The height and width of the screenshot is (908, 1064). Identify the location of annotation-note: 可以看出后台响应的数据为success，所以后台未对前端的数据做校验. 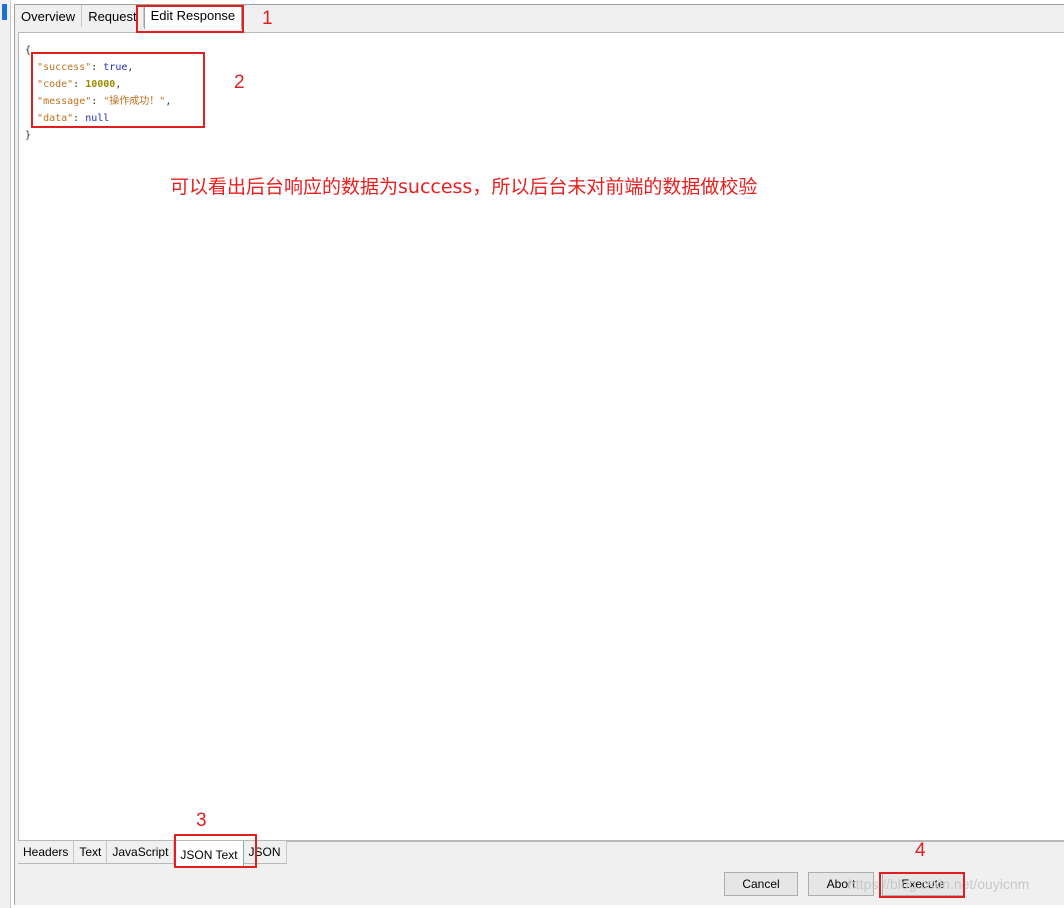
(464, 187).